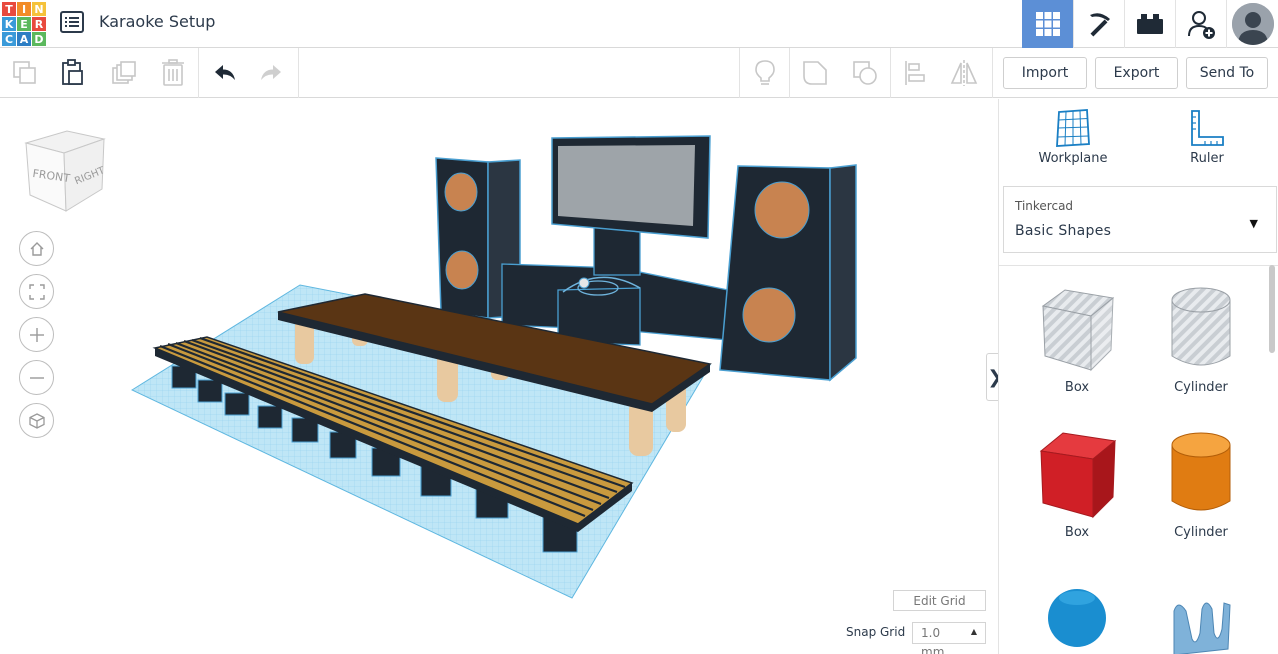 The image size is (1278, 654). I want to click on shape-box-hole: Box, so click(1077, 339).